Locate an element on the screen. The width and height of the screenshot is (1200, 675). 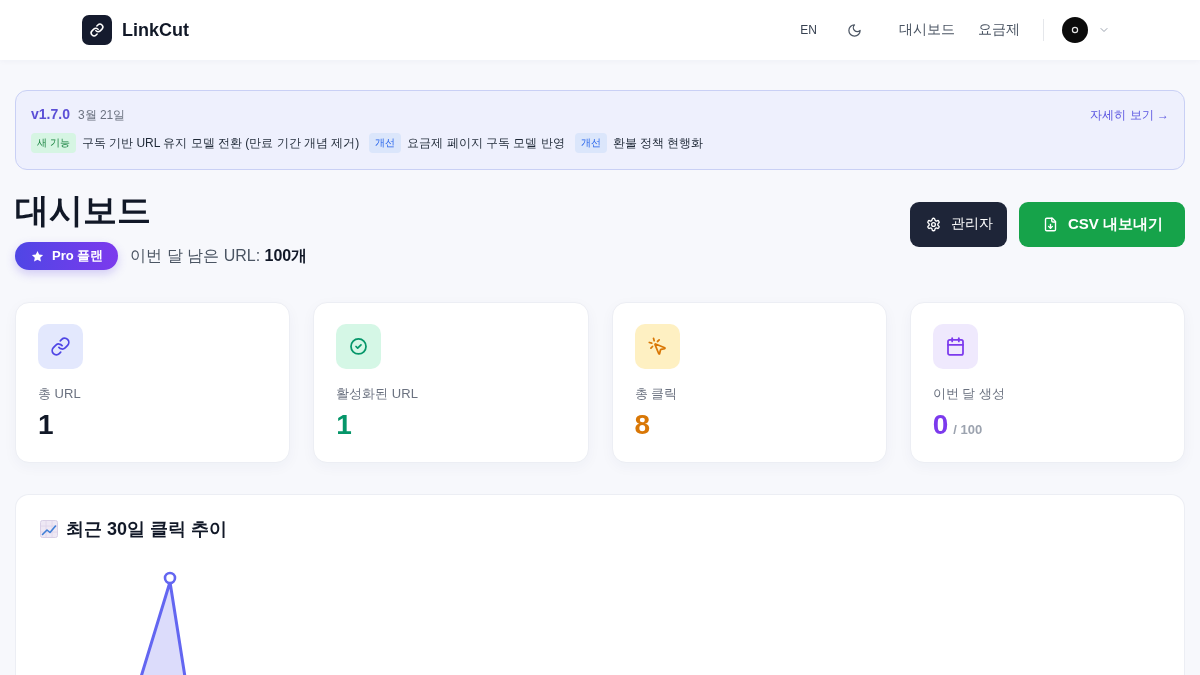
plan-name: Pro 플랜 is located at coordinates (78, 256).